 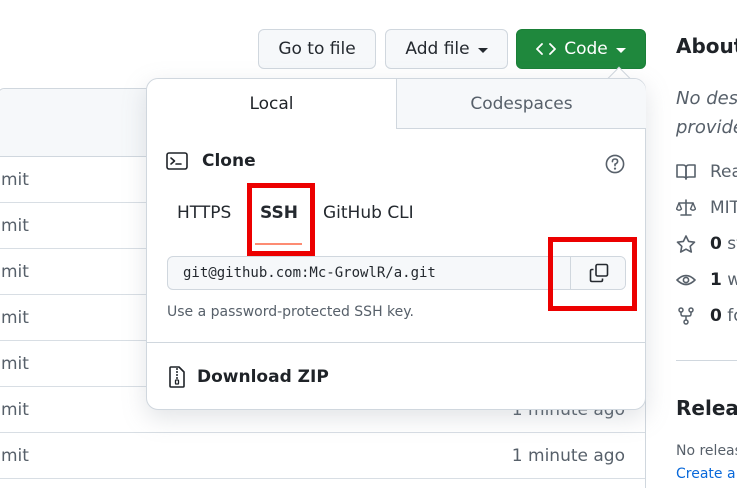 I want to click on watchers-label: w, so click(x=732, y=280).